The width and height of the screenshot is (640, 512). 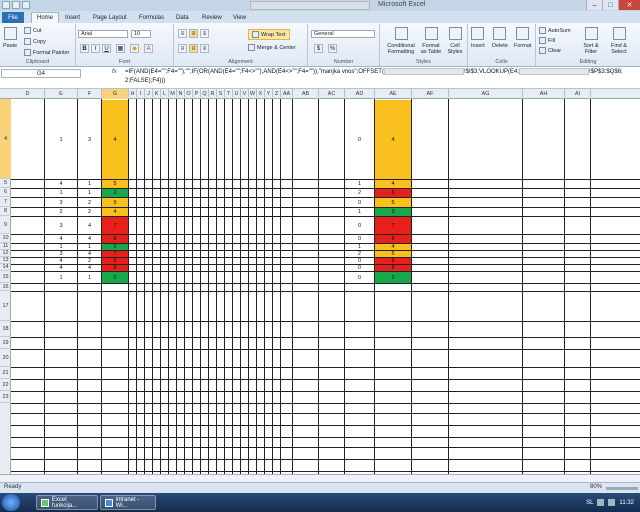 I want to click on paste-button: Paste, so click(x=10, y=38).